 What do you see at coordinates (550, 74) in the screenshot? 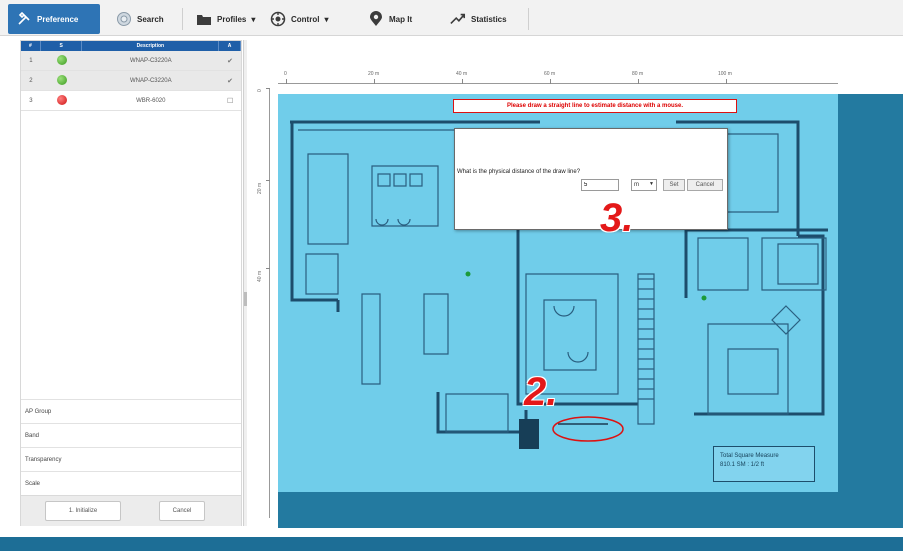
I see `ruler-label: 60 m` at bounding box center [550, 74].